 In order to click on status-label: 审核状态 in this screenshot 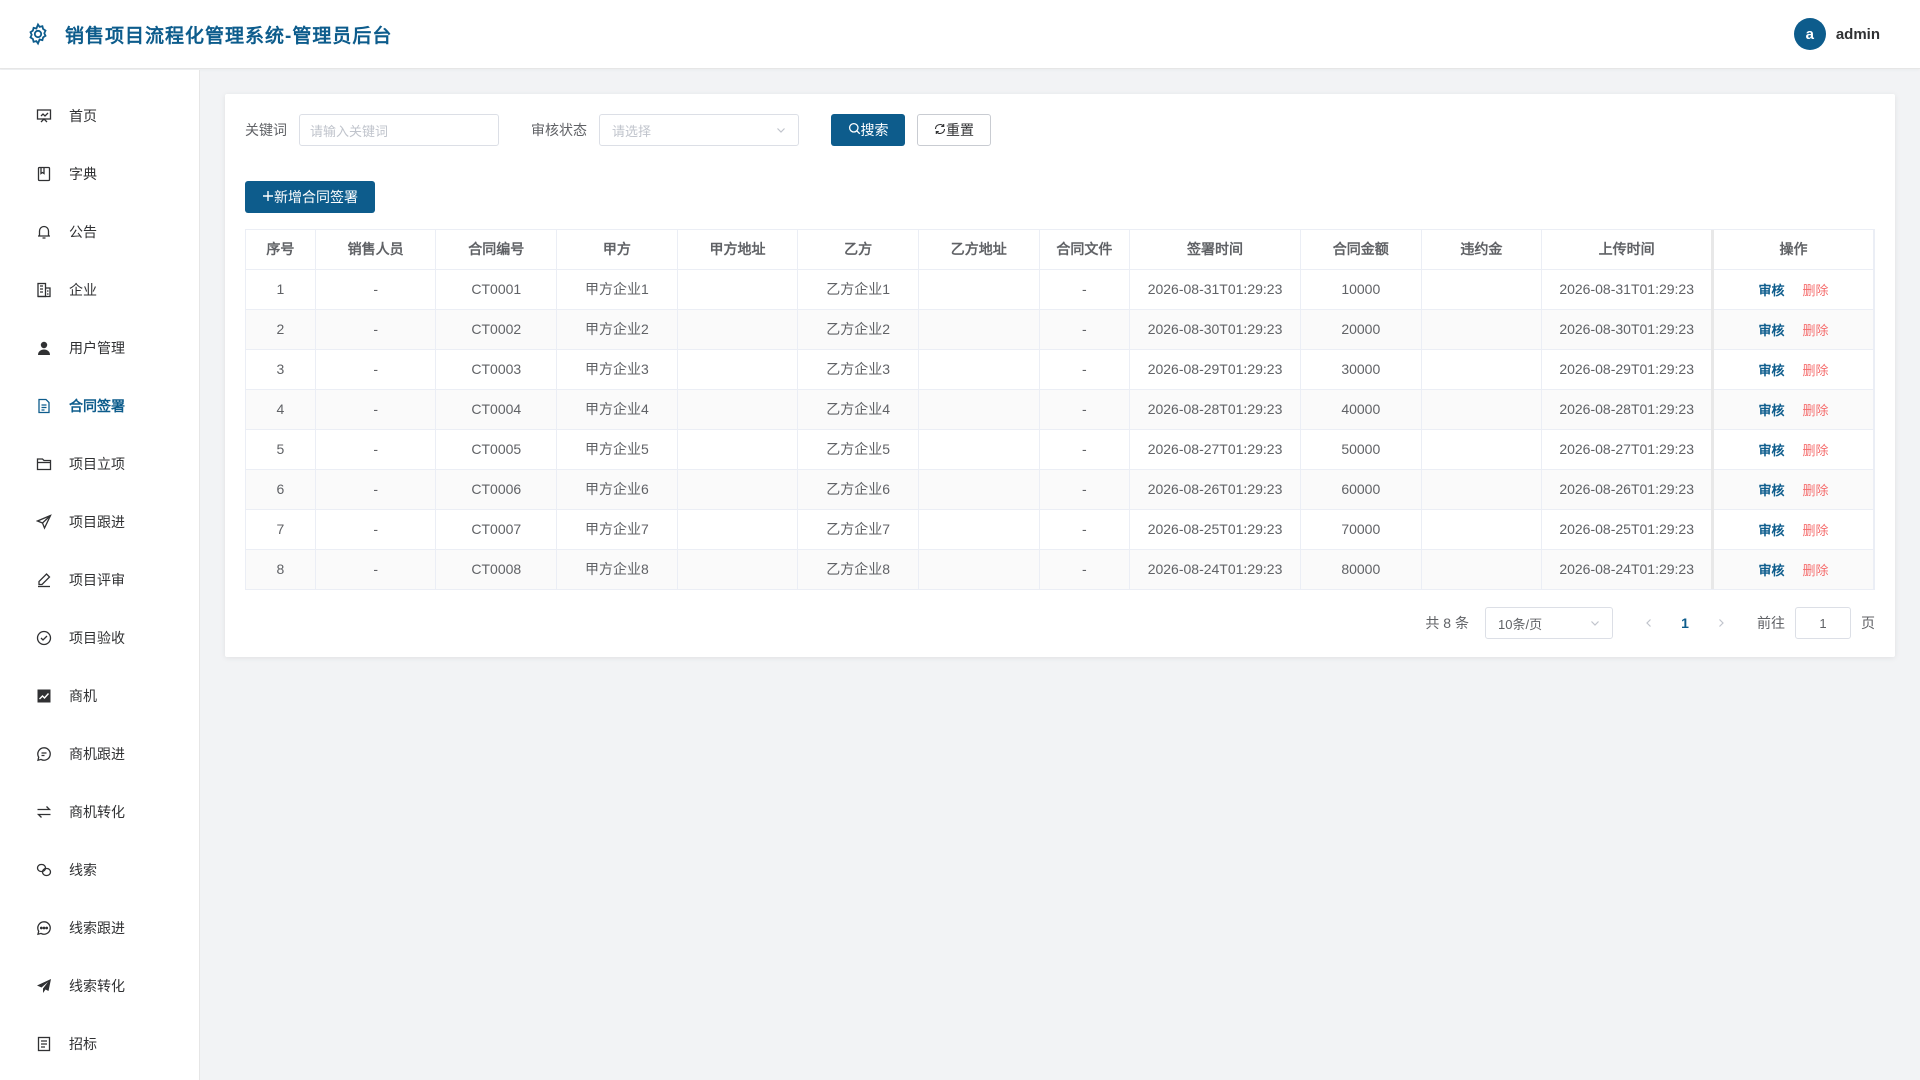, I will do `click(559, 130)`.